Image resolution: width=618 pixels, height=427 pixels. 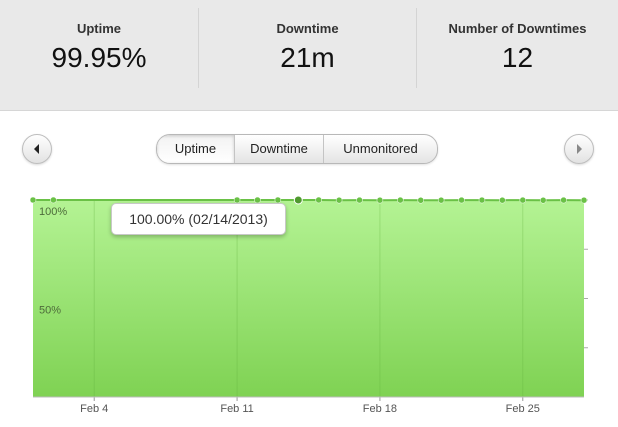 I want to click on chart-mode-tabs: Uptime Downtime Unmonitored, so click(x=297, y=149).